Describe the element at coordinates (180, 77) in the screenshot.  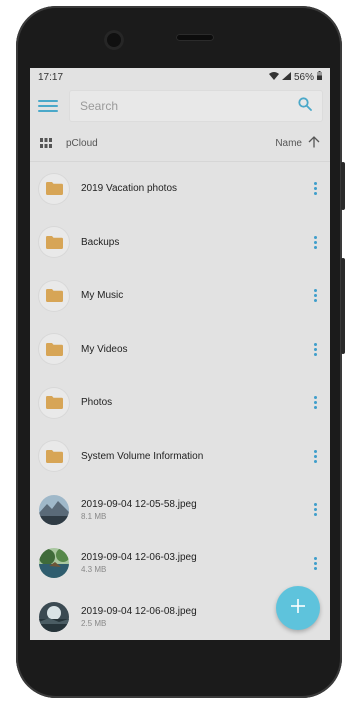
I see `status-bar: 17:17 56%` at that location.